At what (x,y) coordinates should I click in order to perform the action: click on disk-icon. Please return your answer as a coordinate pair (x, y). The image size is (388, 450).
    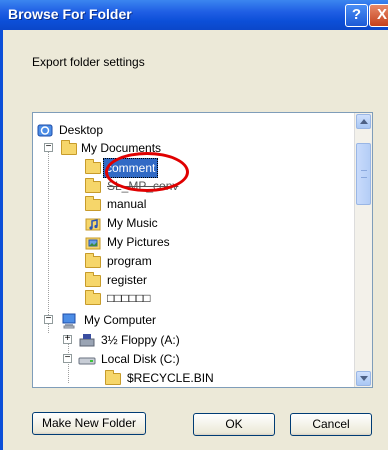
    Looking at the image, I should click on (87, 361).